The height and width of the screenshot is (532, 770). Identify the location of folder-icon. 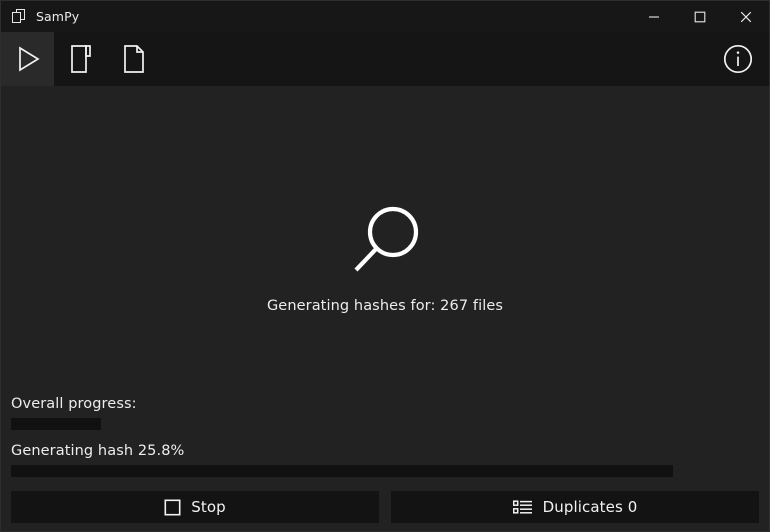
(81, 59).